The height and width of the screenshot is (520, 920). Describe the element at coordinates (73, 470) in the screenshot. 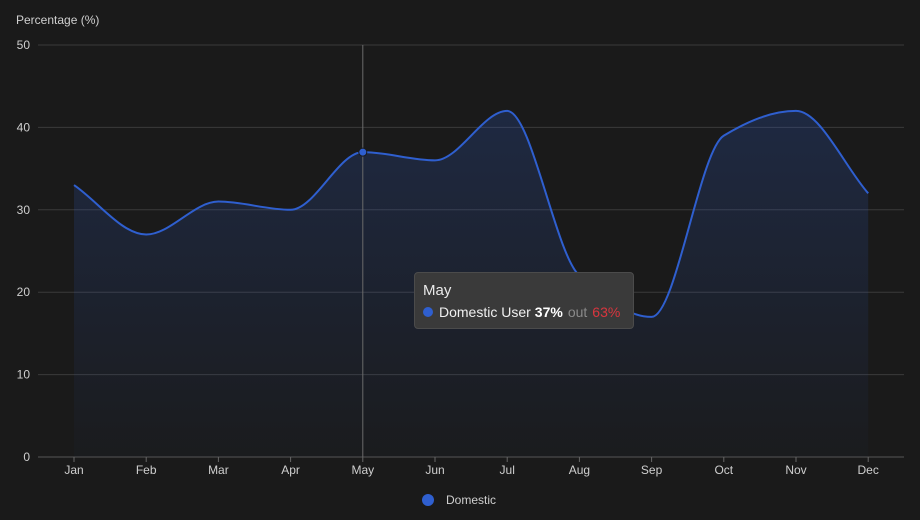

I see `x-tick-label: Jan` at that location.